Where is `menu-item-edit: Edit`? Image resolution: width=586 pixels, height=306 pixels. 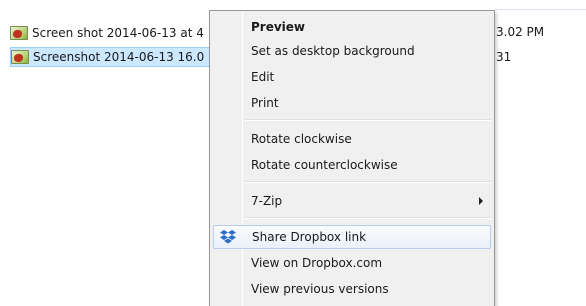 menu-item-edit: Edit is located at coordinates (352, 77).